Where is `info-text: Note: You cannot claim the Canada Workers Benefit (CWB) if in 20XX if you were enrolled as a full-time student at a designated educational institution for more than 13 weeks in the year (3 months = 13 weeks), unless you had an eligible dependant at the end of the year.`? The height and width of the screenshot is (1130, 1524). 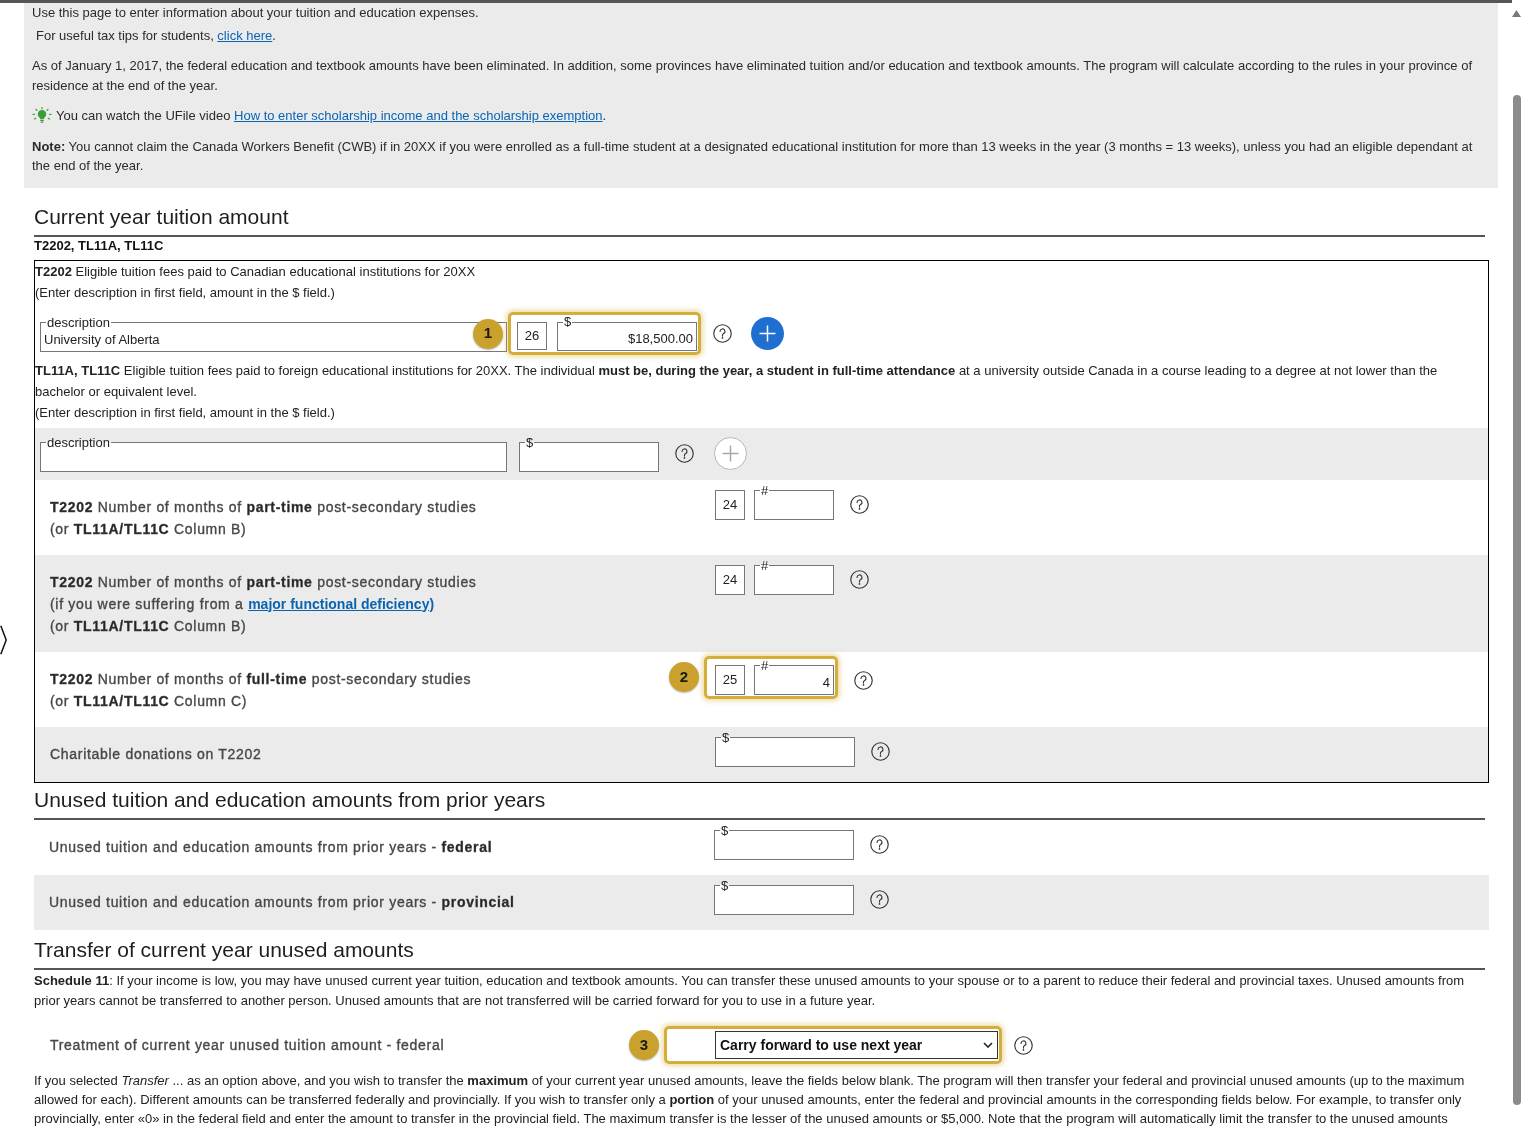 info-text: Note: You cannot claim the Canada Workers Benefit (CWB) if in 20XX if you were enrolled as a full-time student at a designated educational institution for more than 13 weeks in the year (3 months = 13 weeks), unless you had an eligible dependant at the end of the year. is located at coordinates (753, 156).